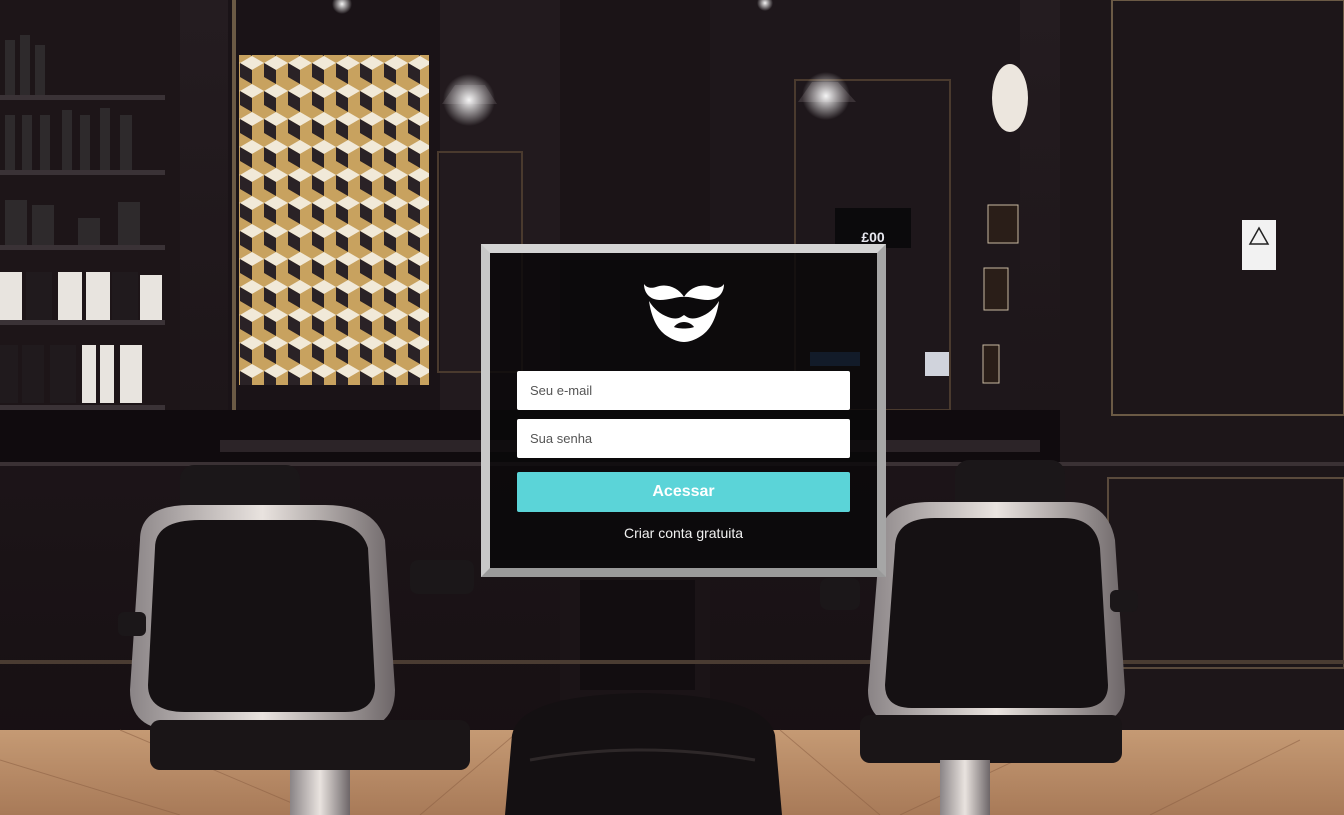 Image resolution: width=1344 pixels, height=815 pixels. Describe the element at coordinates (683, 533) in the screenshot. I see `create-account-link: Criar conta gratuita` at that location.